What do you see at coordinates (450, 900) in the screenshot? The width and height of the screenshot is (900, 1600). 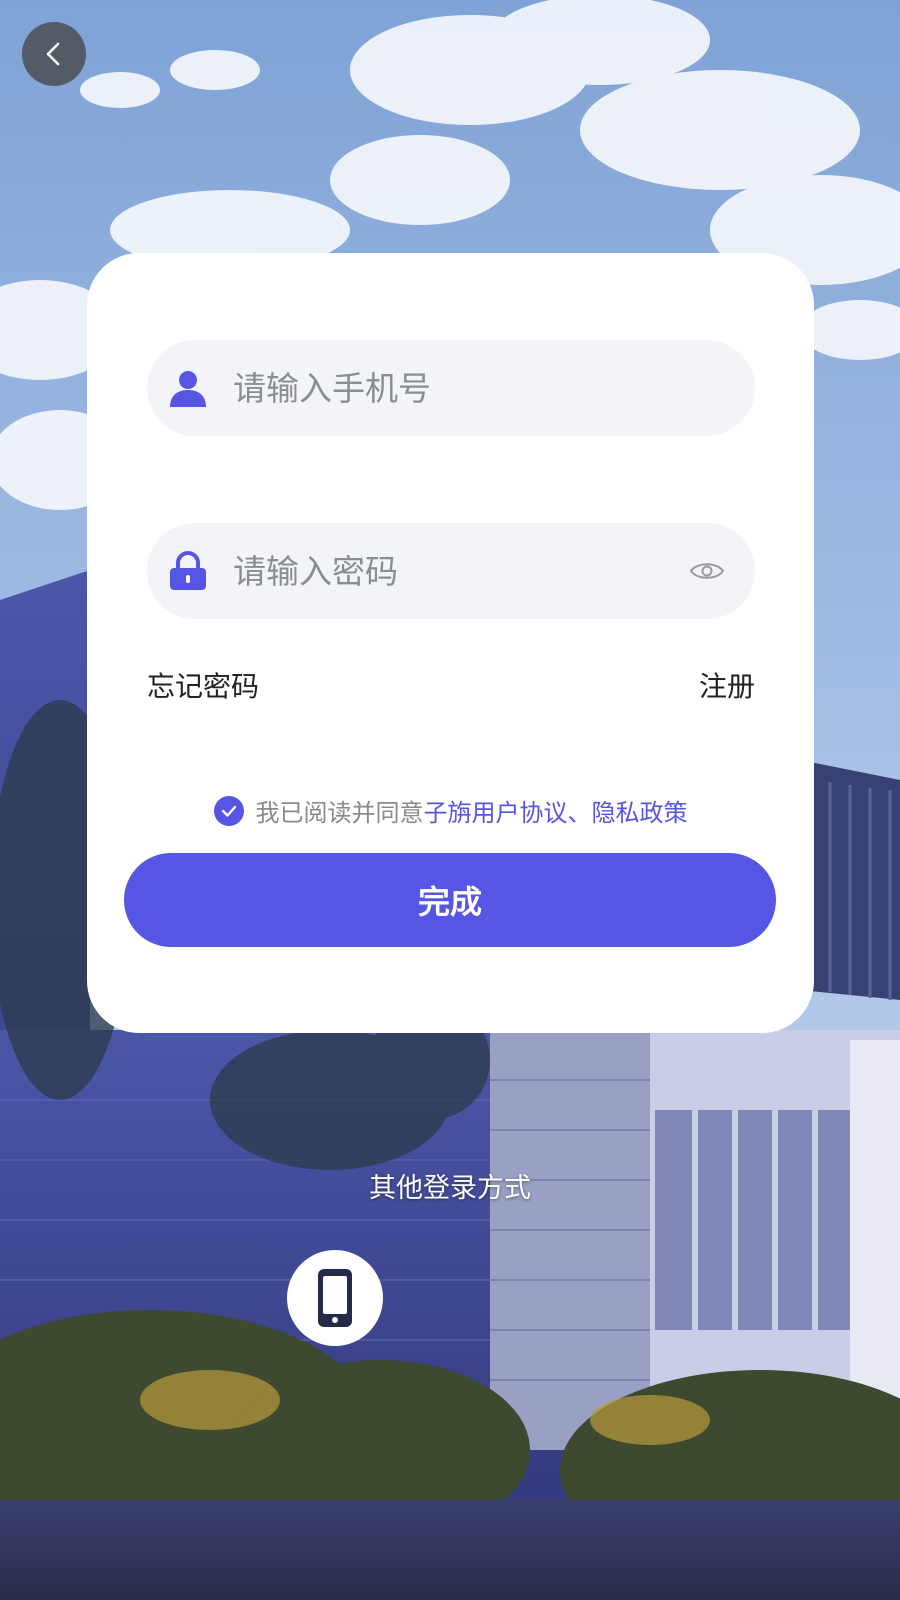 I see `submit-button: 完成` at bounding box center [450, 900].